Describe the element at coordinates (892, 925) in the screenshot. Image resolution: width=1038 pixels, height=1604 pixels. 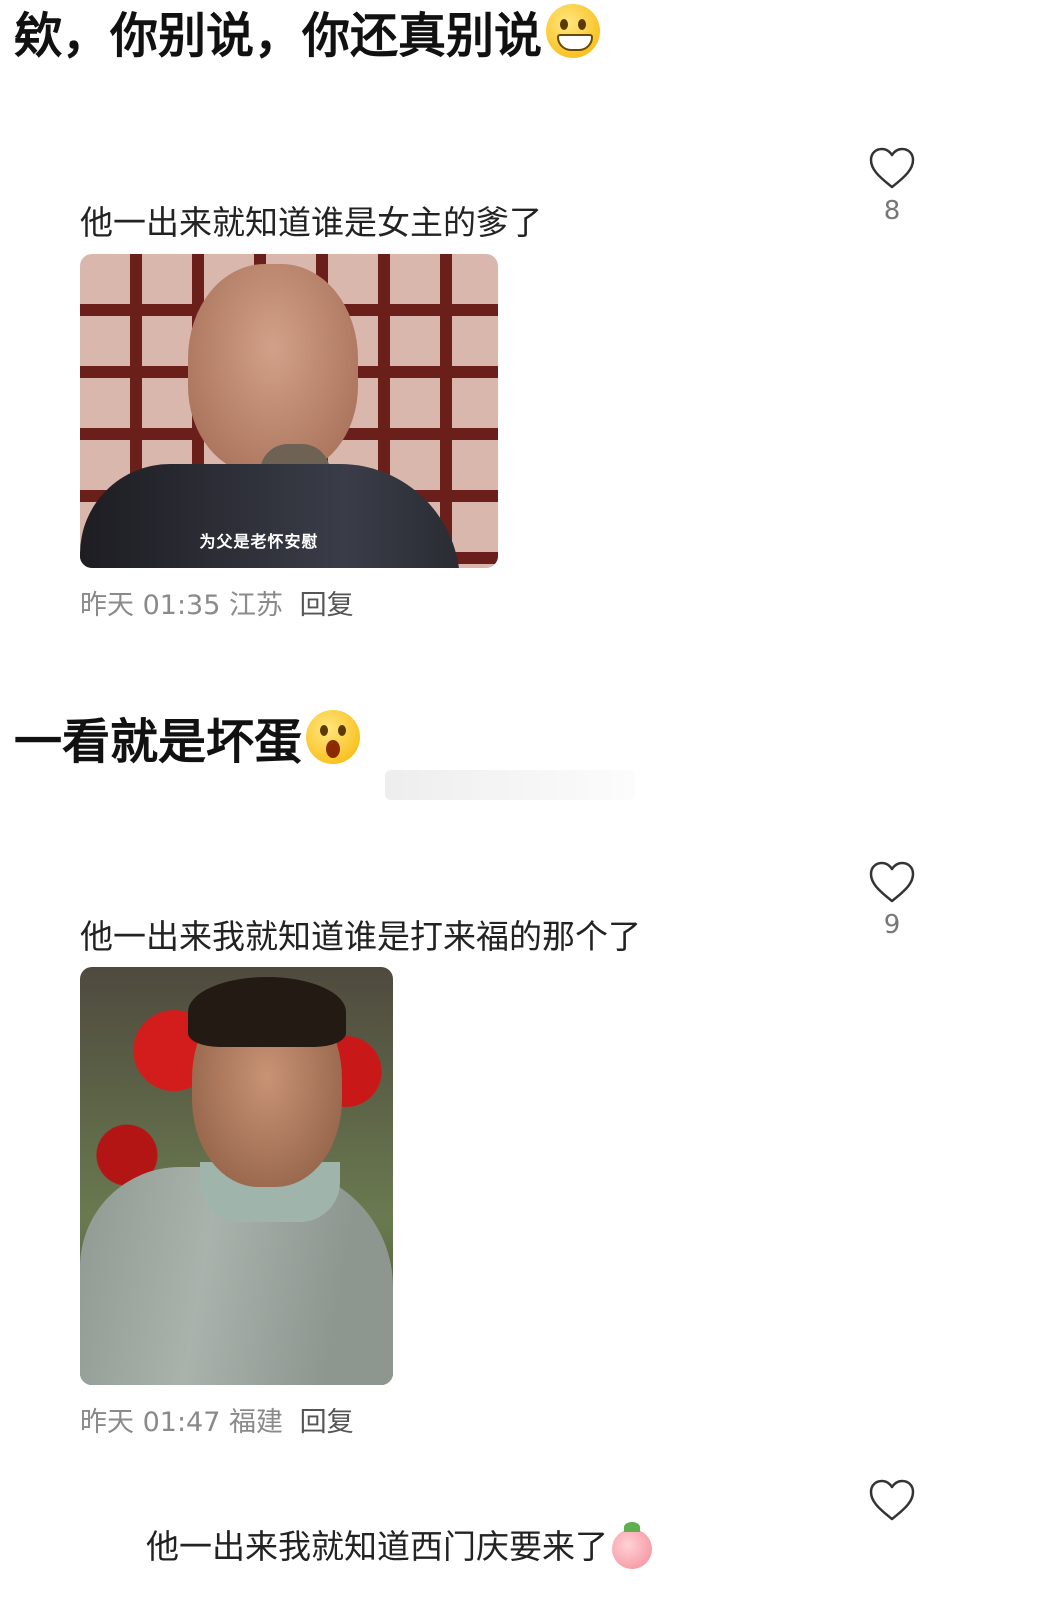
I see `like-count: 9` at that location.